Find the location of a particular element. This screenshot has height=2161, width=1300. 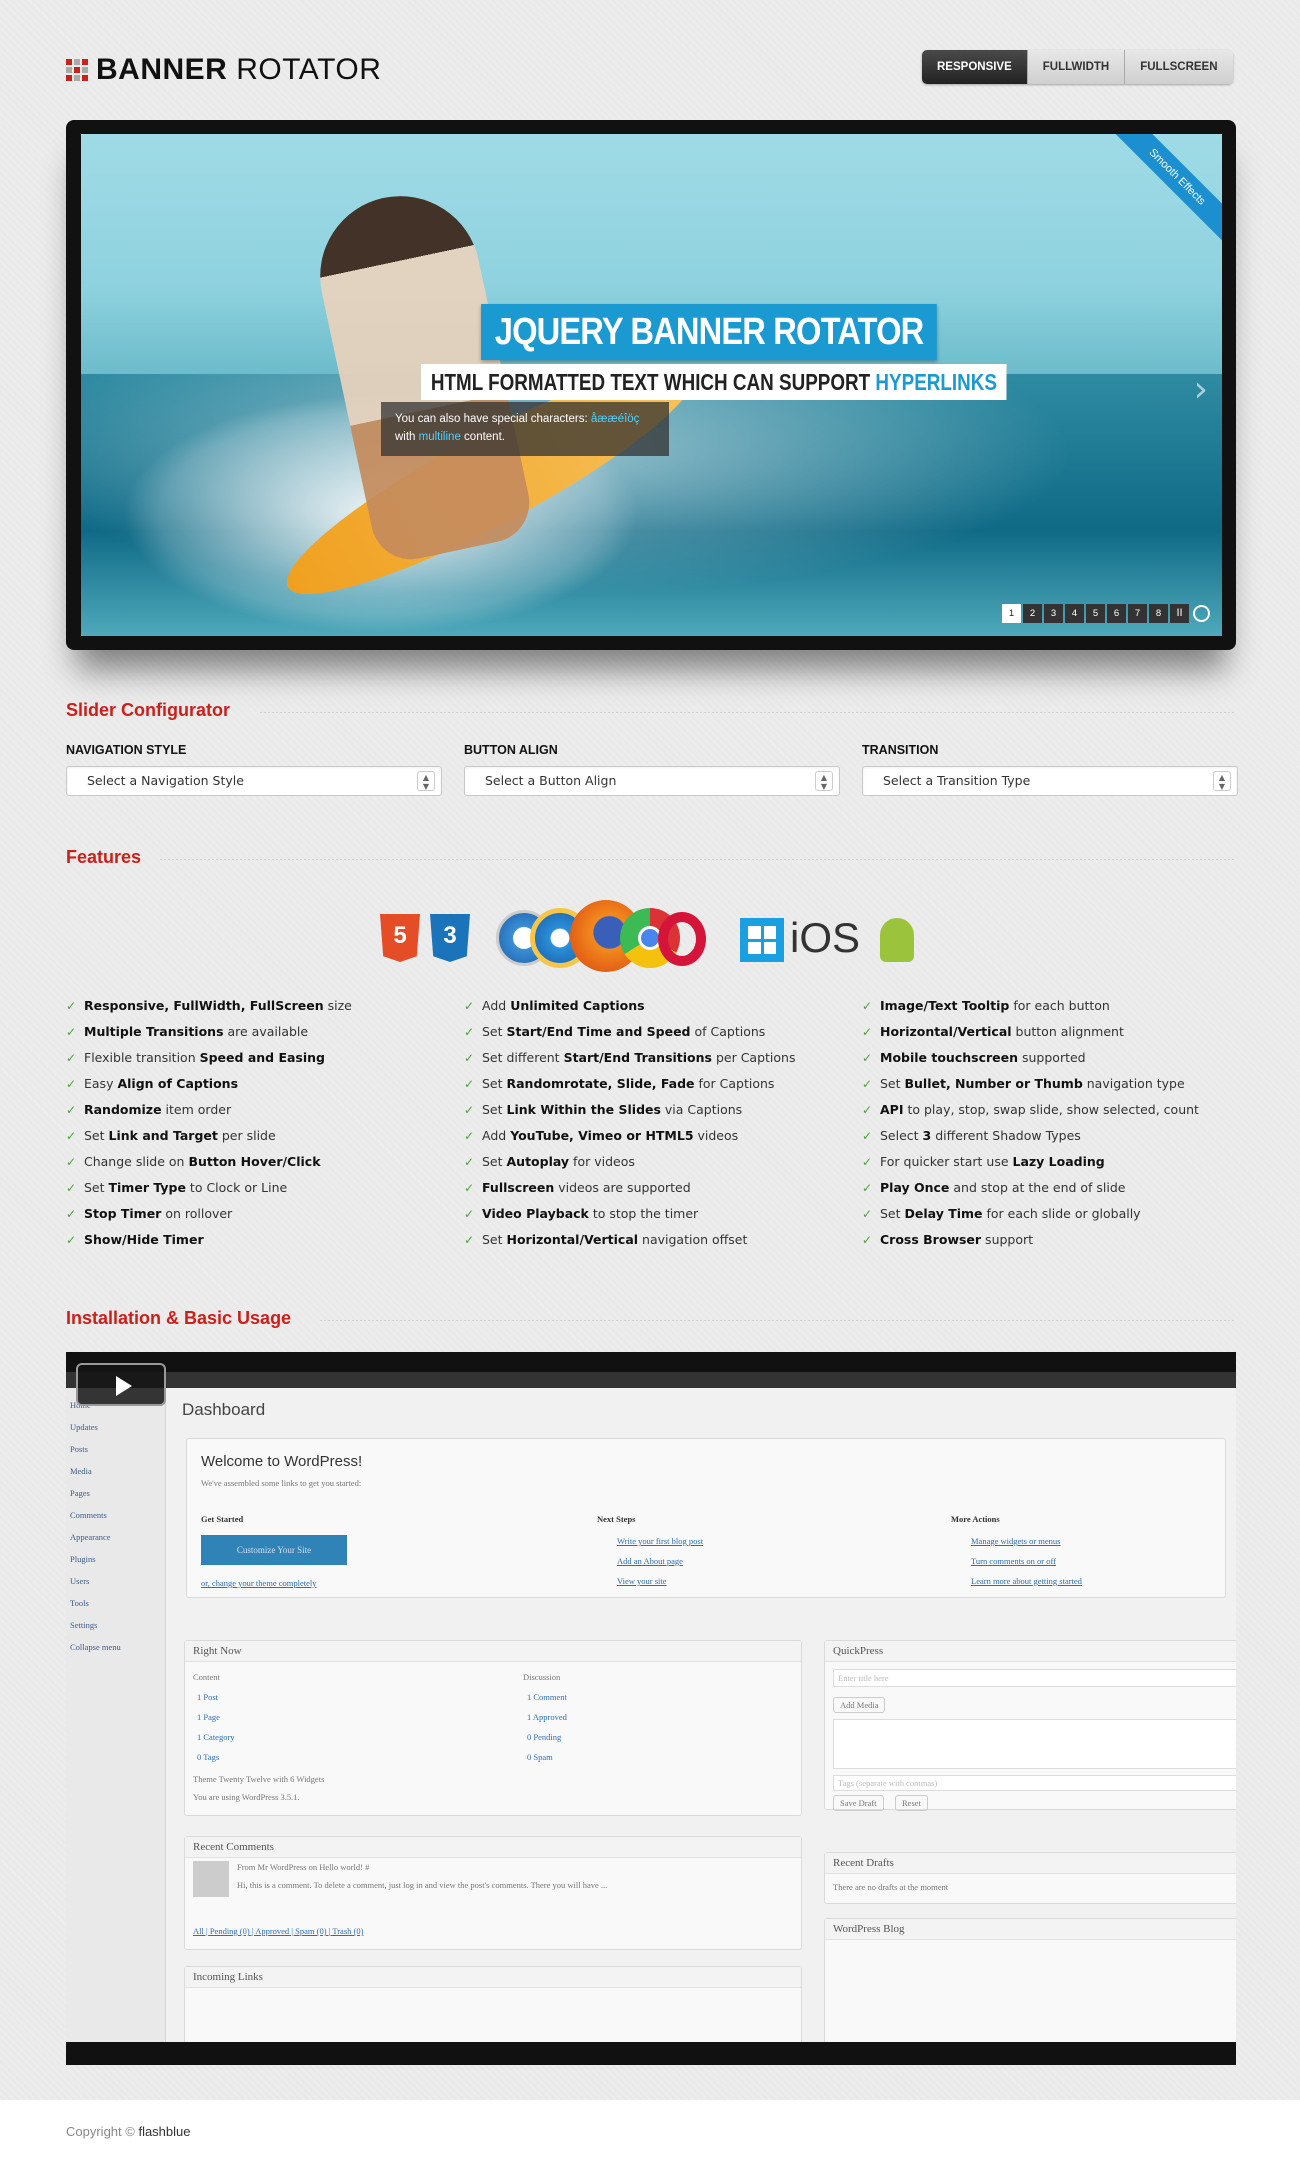

wp-qp-tags-input: Tags (separate with commas) is located at coordinates (1034, 1783).